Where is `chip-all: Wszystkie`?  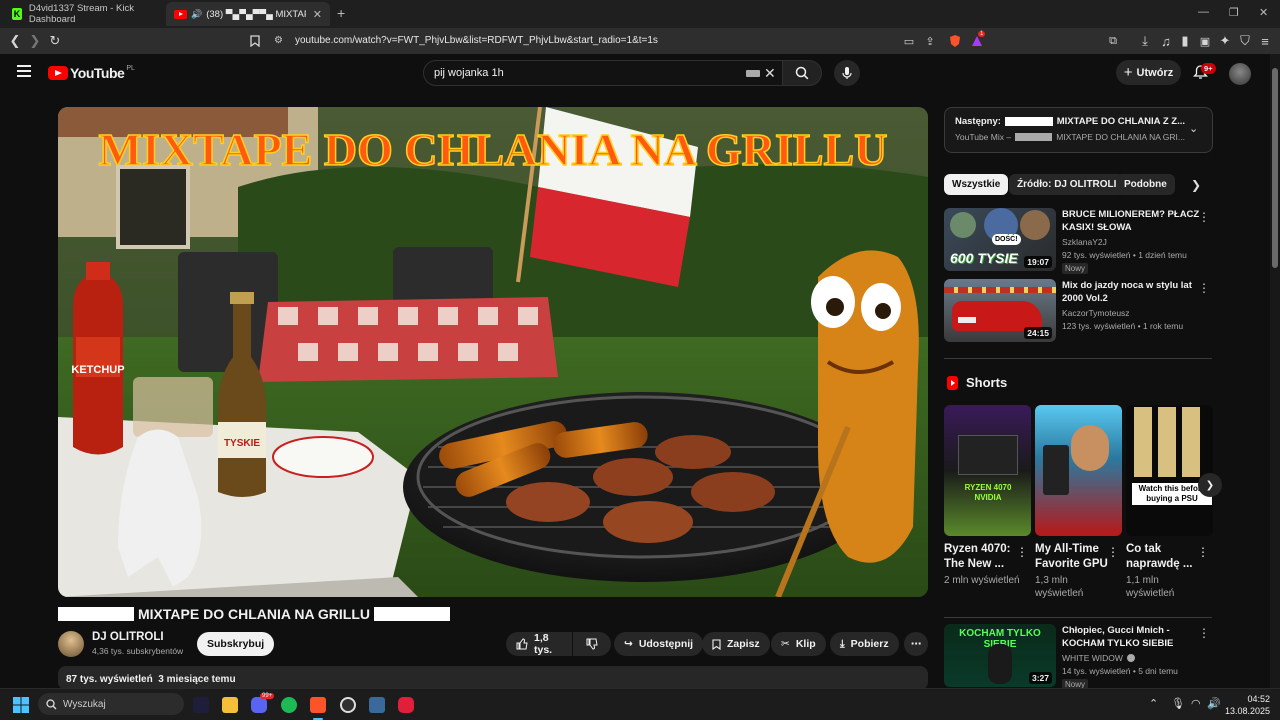 chip-all: Wszystkie is located at coordinates (976, 184).